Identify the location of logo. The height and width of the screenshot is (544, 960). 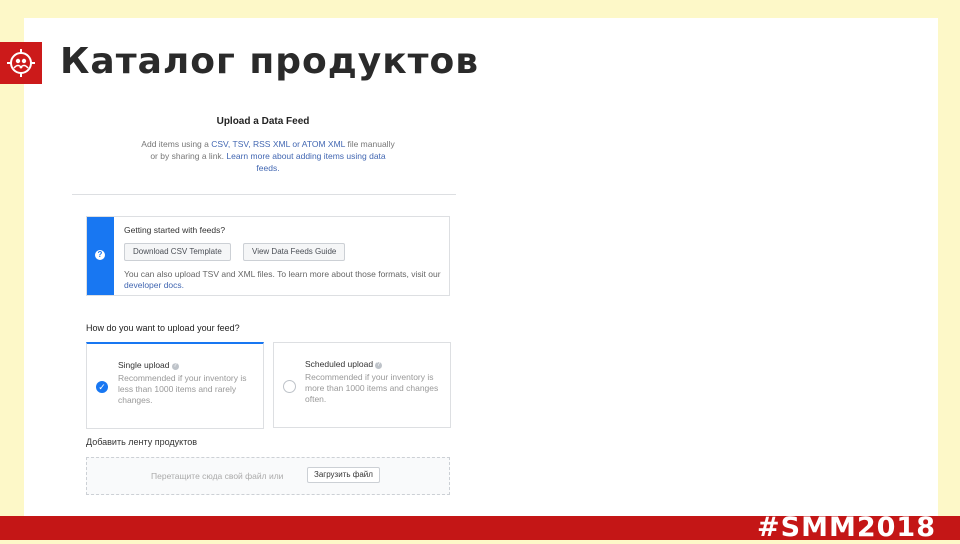
(21, 63).